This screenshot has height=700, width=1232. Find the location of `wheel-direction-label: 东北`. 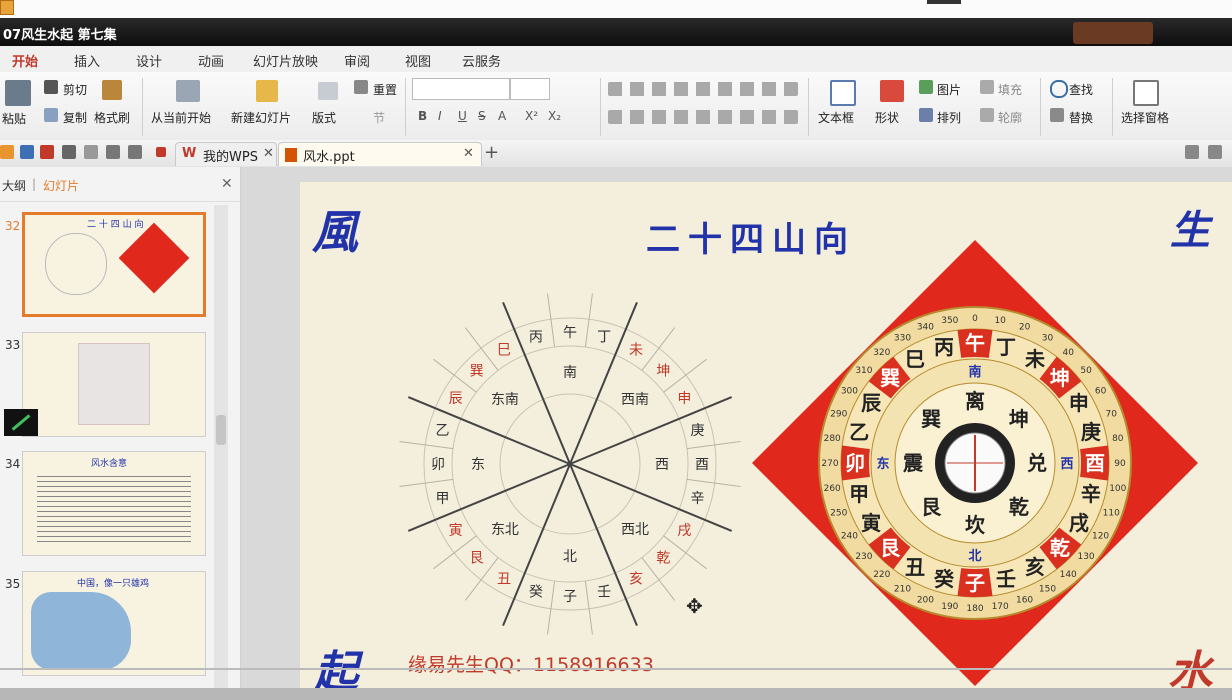

wheel-direction-label: 东北 is located at coordinates (505, 530).